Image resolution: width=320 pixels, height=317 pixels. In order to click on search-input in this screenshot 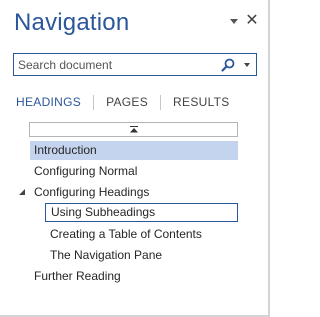, I will do `click(114, 64)`.